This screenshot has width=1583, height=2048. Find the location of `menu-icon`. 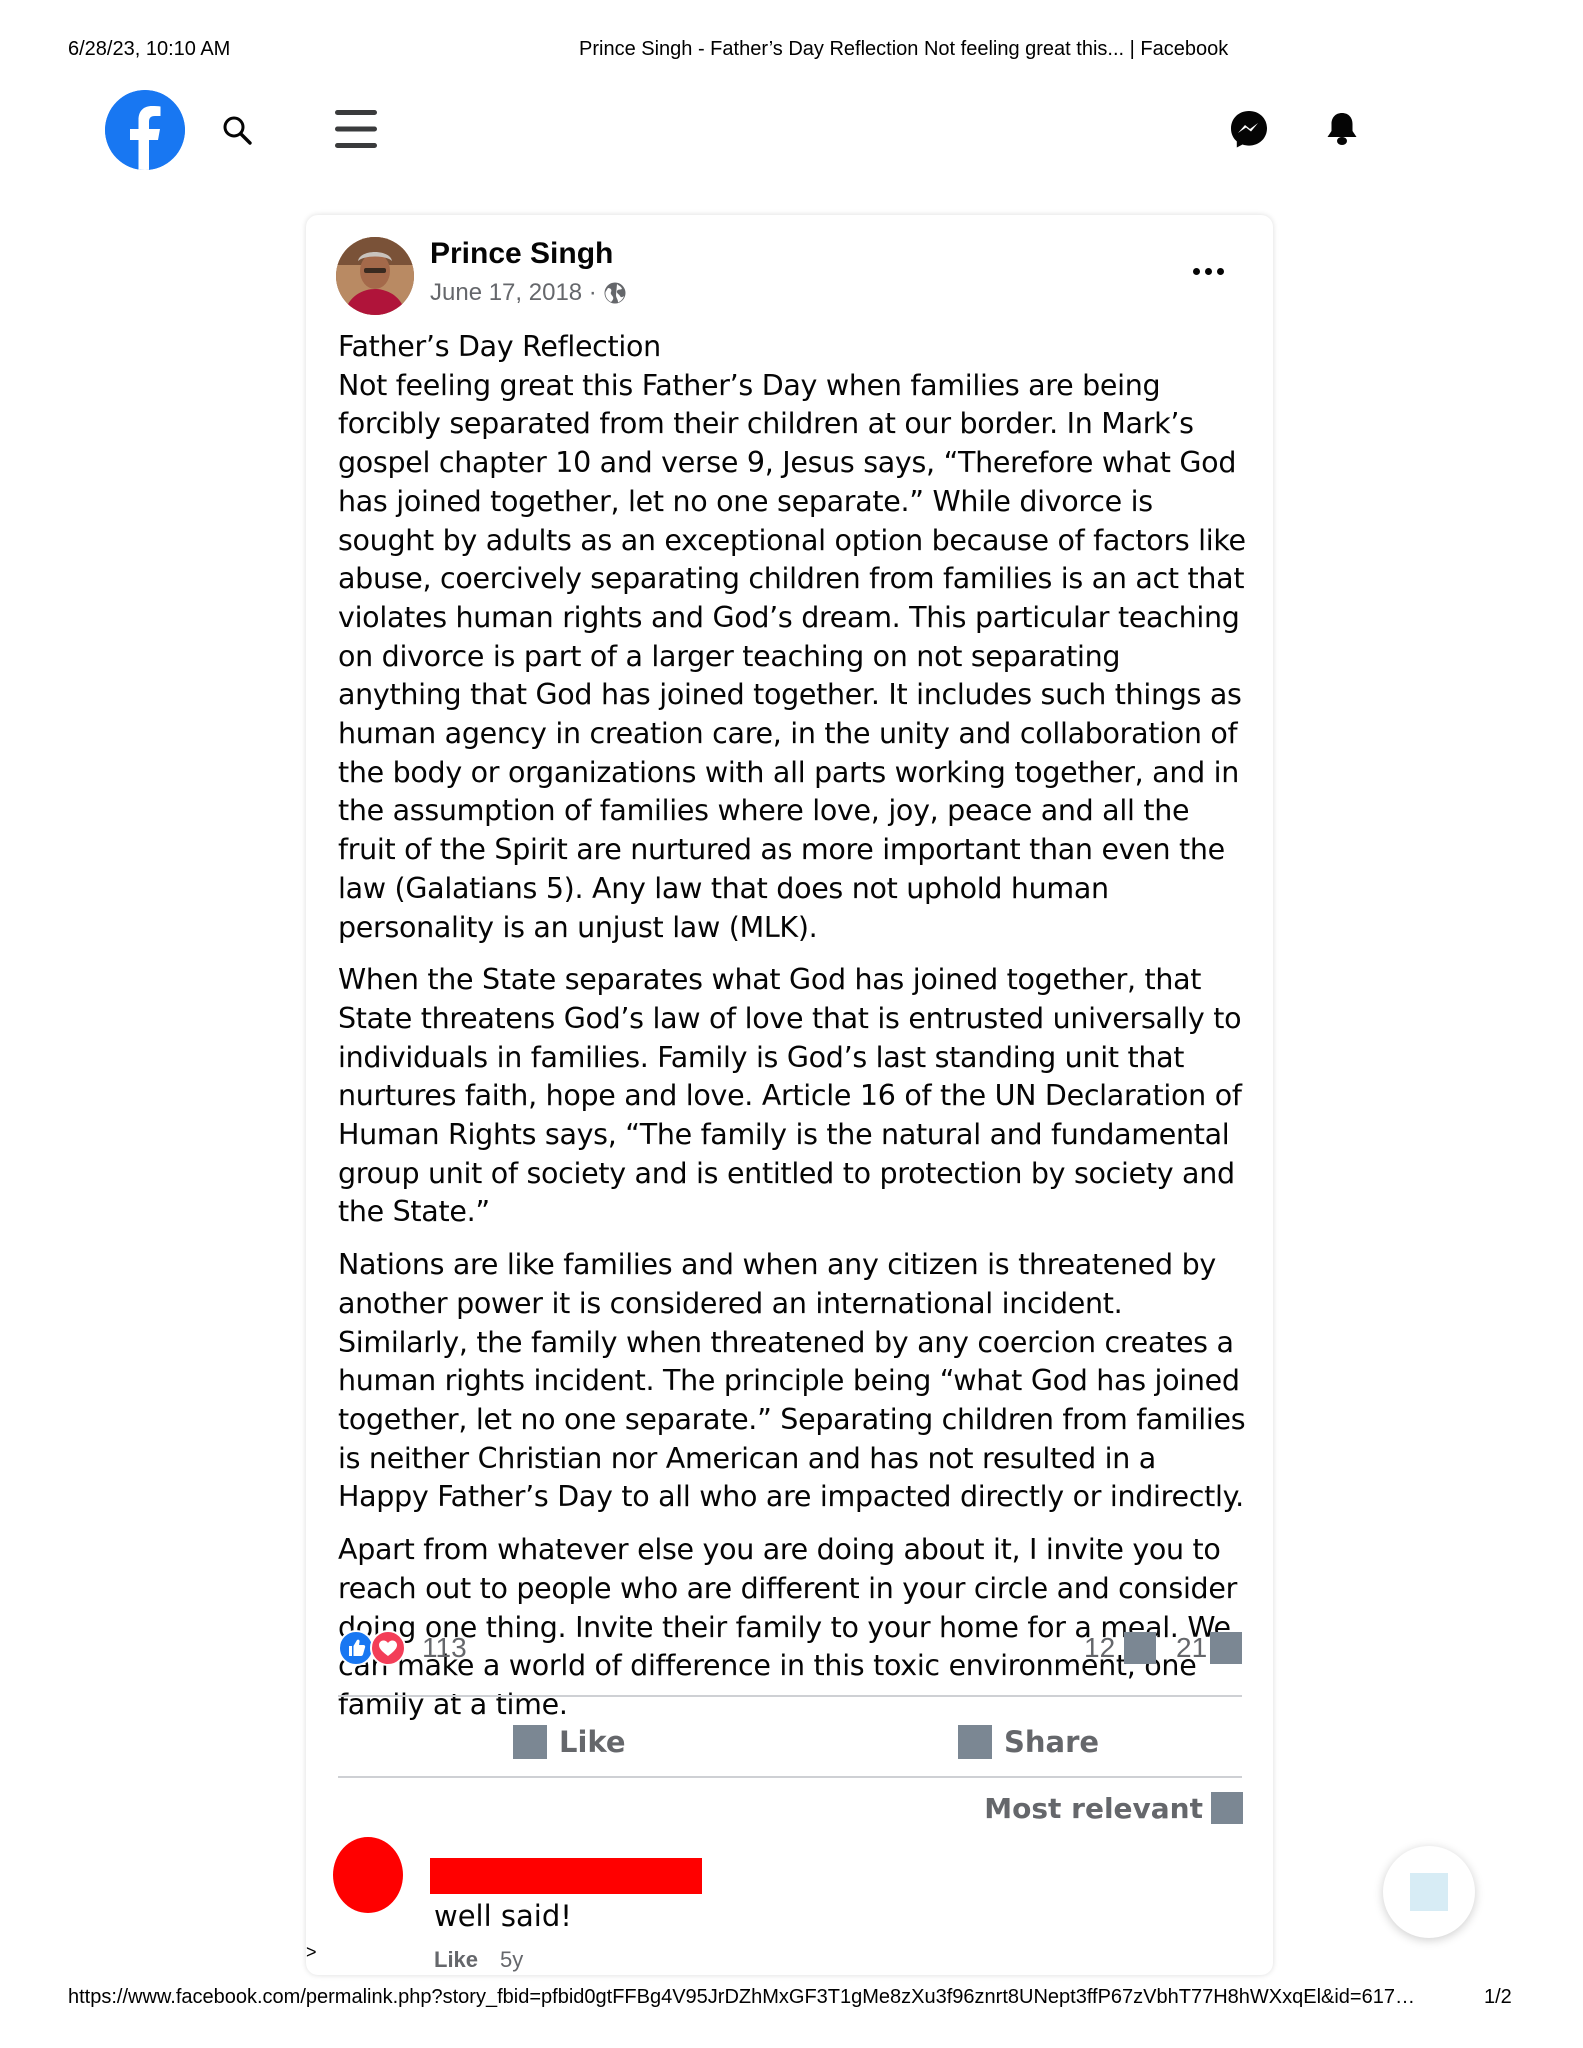

menu-icon is located at coordinates (356, 129).